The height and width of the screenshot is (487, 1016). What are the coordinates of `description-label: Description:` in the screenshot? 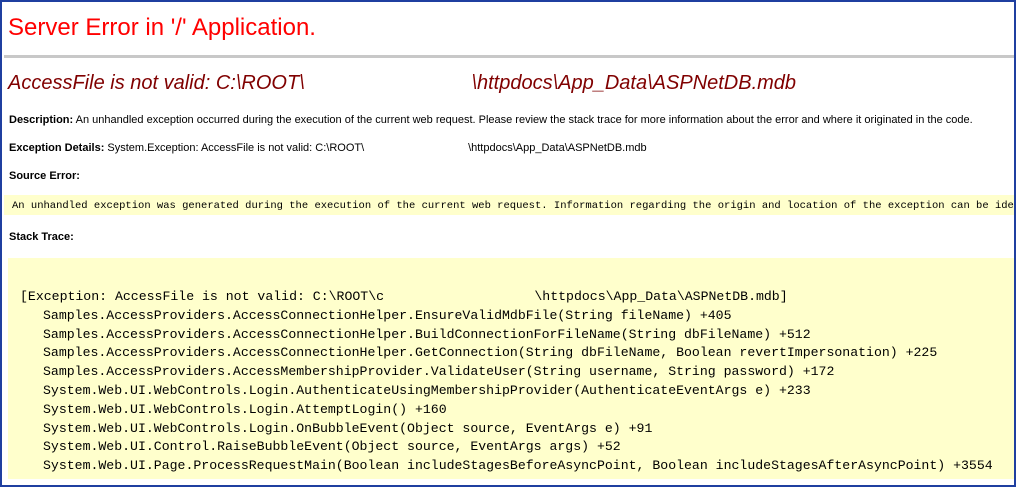 It's located at (41, 120).